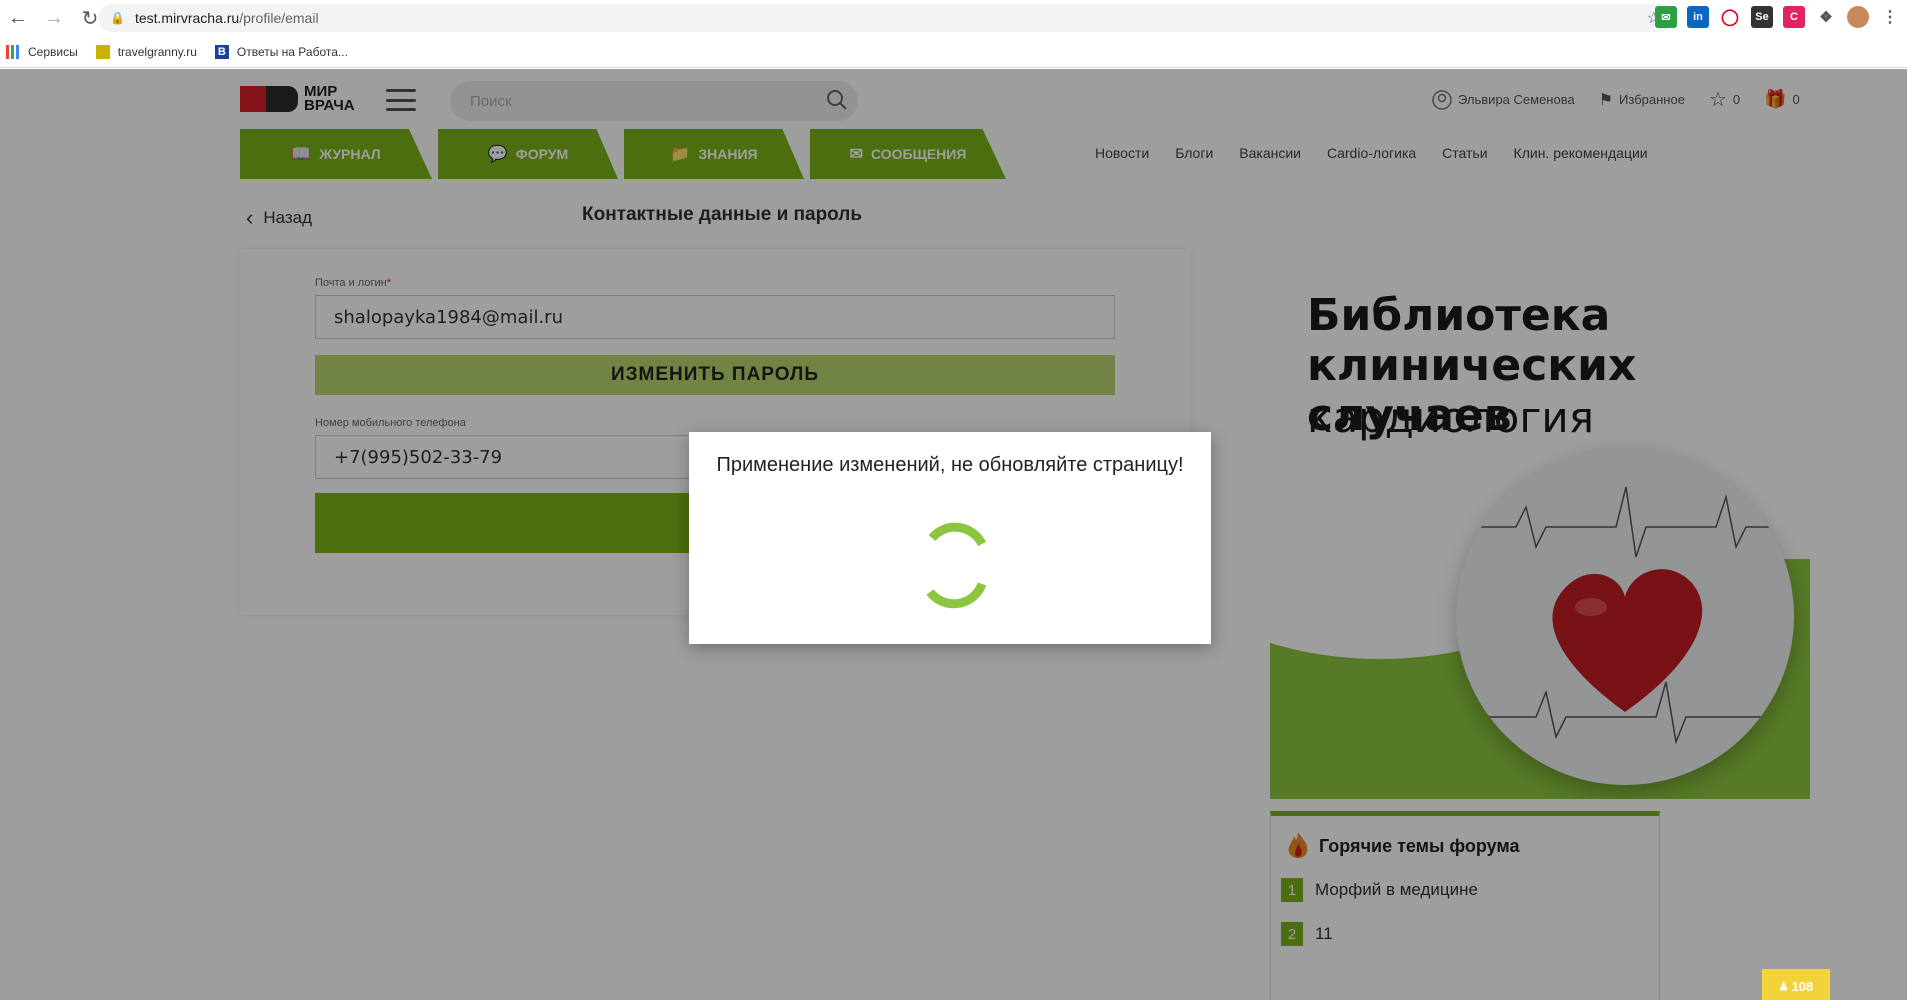 This screenshot has height=1000, width=1907. I want to click on online-counter-badge: ♟ 108, so click(1796, 984).